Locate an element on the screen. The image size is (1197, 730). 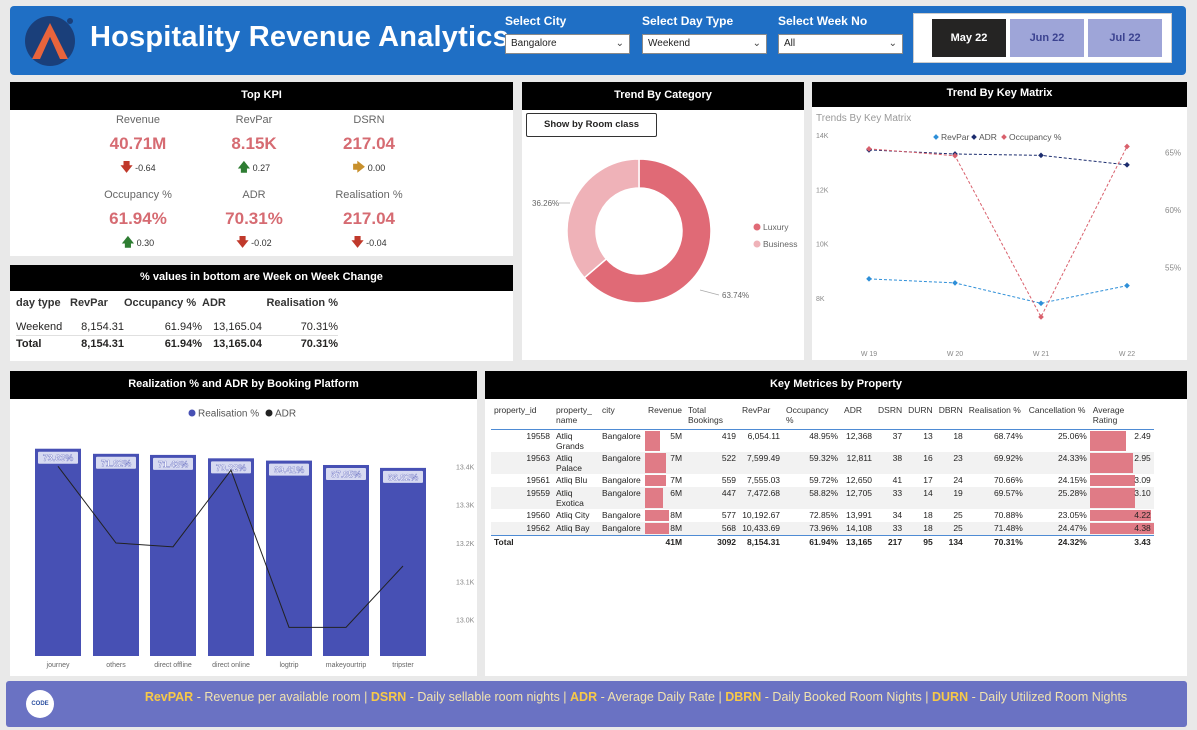
column-header: city is located at coordinates (622, 417).